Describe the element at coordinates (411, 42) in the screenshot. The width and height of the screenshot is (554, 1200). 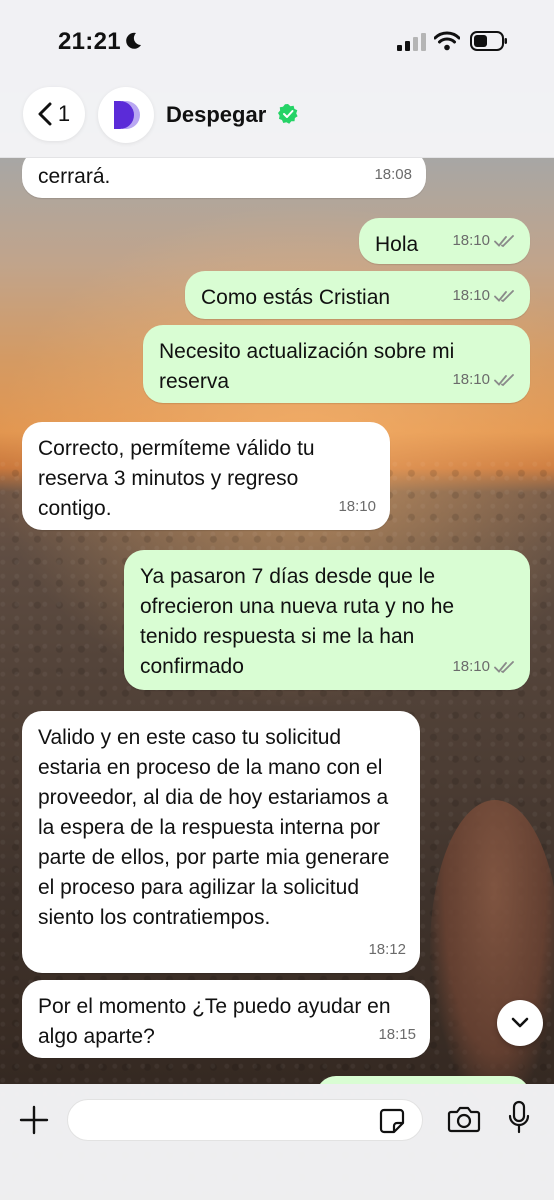
I see `signal-icon` at that location.